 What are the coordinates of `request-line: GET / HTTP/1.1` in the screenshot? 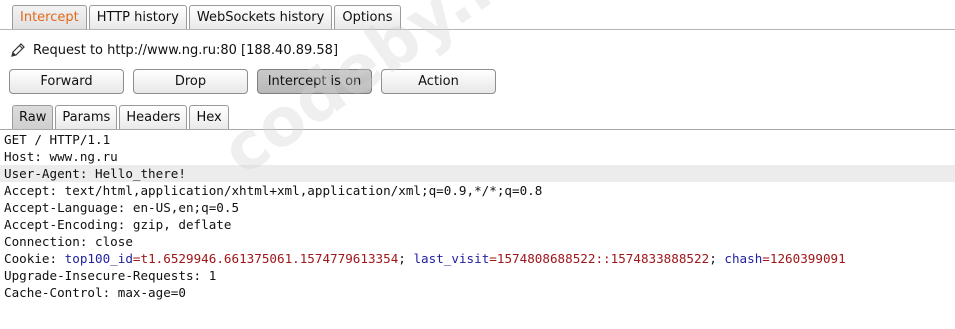 It's located at (57, 139).